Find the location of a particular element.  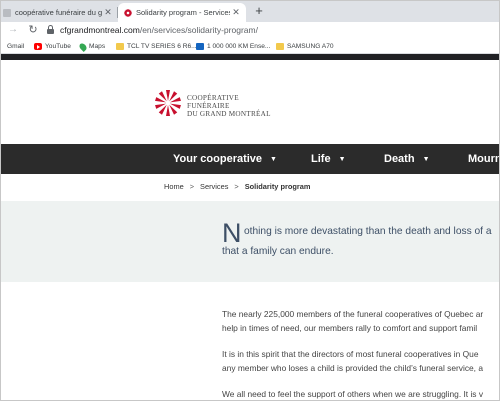

reload-icon: ↻ is located at coordinates (33, 30).